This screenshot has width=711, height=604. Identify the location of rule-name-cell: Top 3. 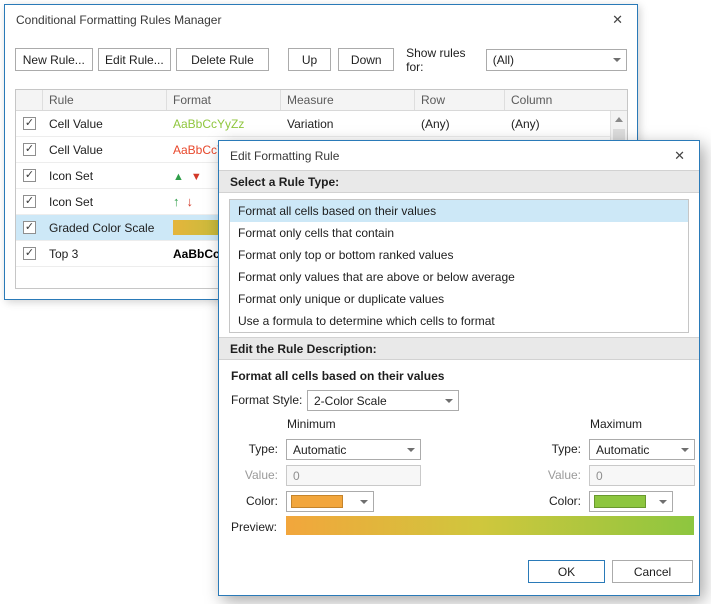
(64, 253).